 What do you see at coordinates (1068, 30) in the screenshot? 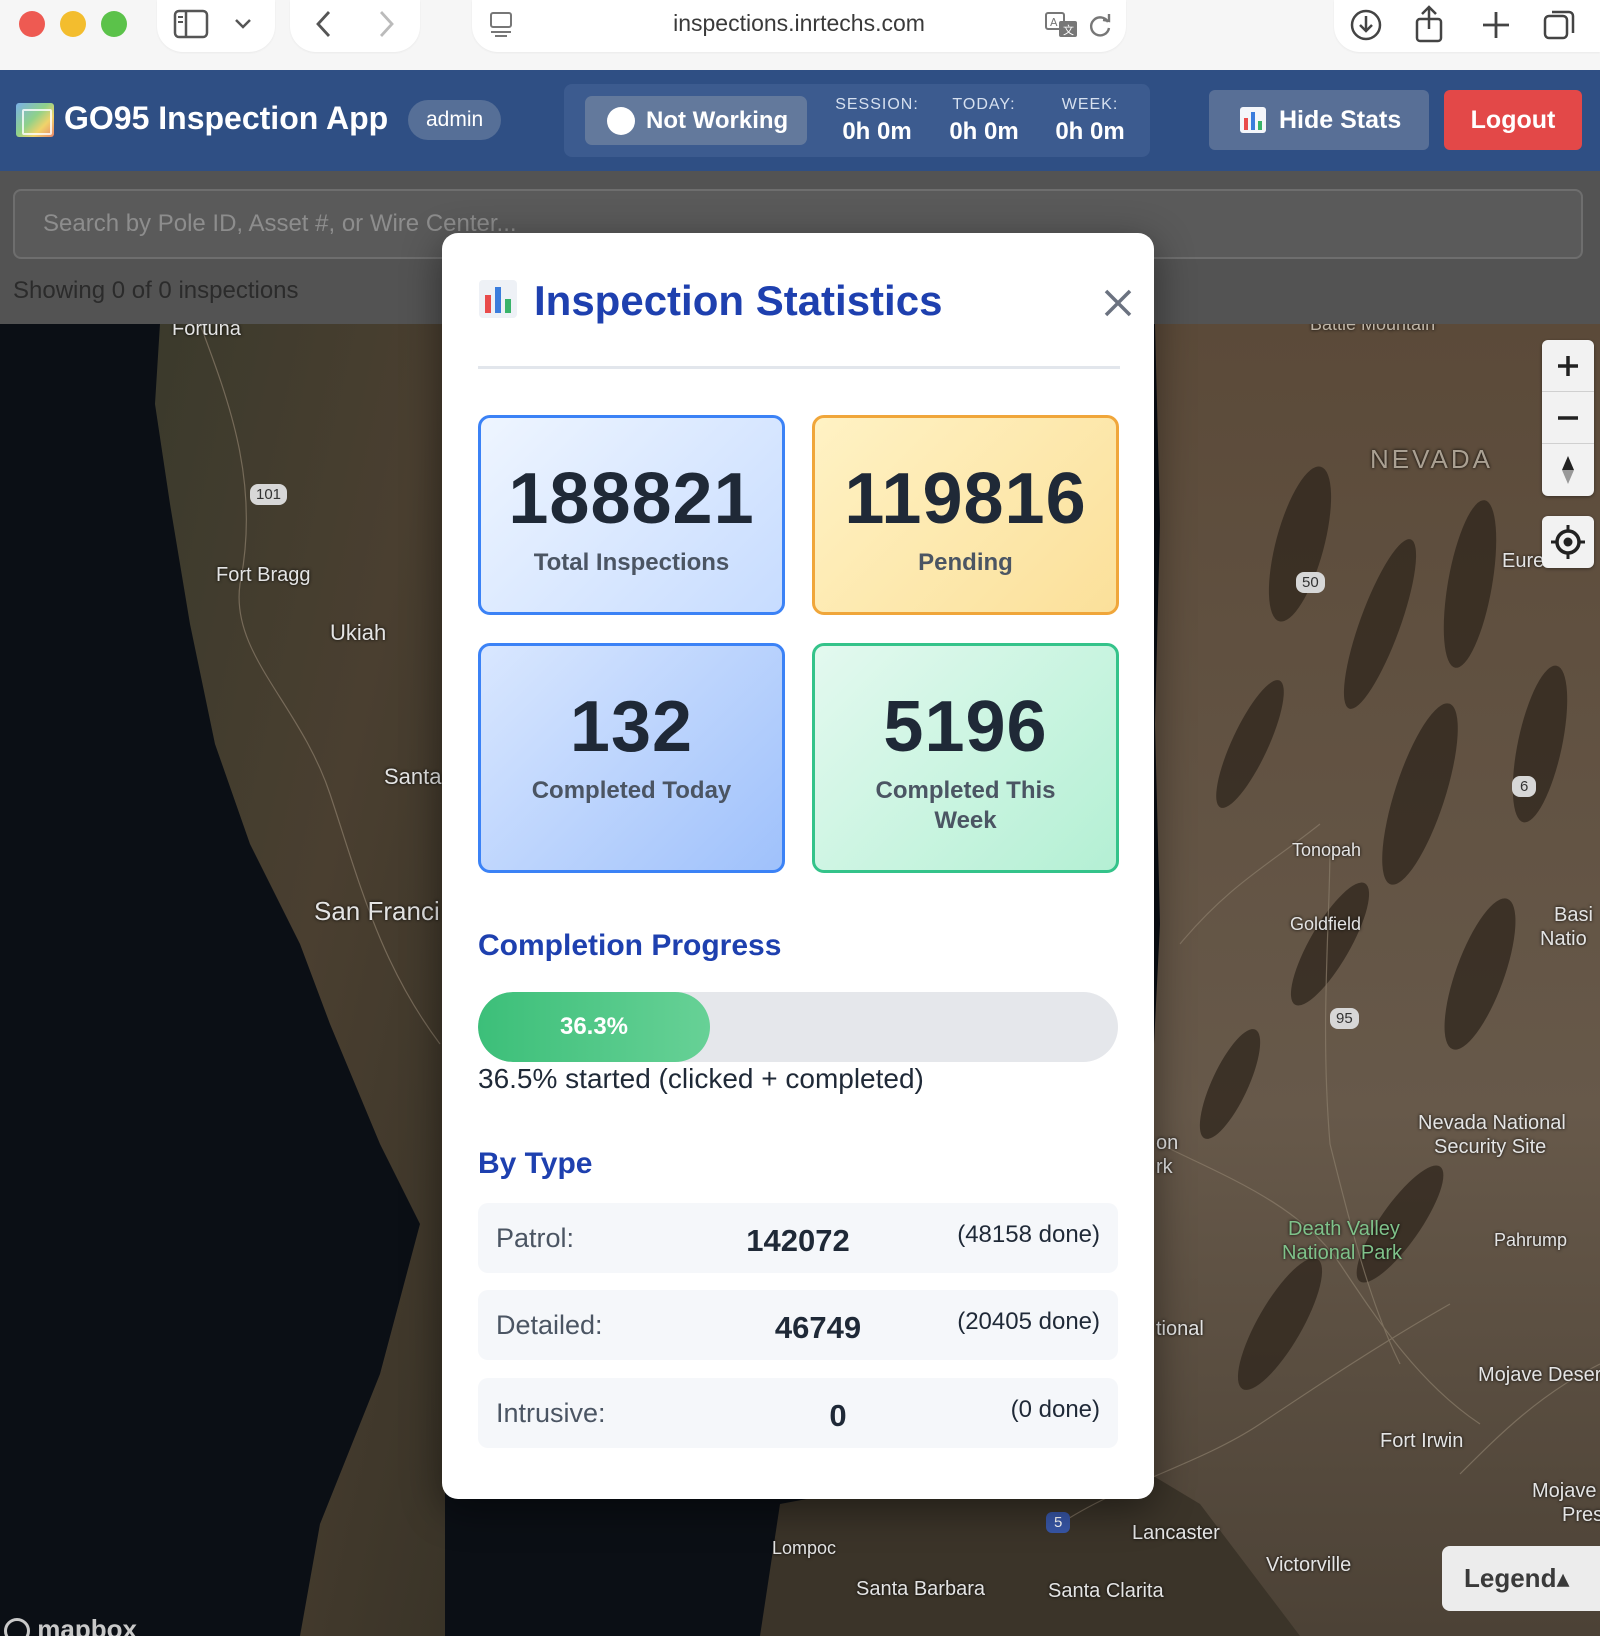
I see `svg-text: 文` at bounding box center [1068, 30].